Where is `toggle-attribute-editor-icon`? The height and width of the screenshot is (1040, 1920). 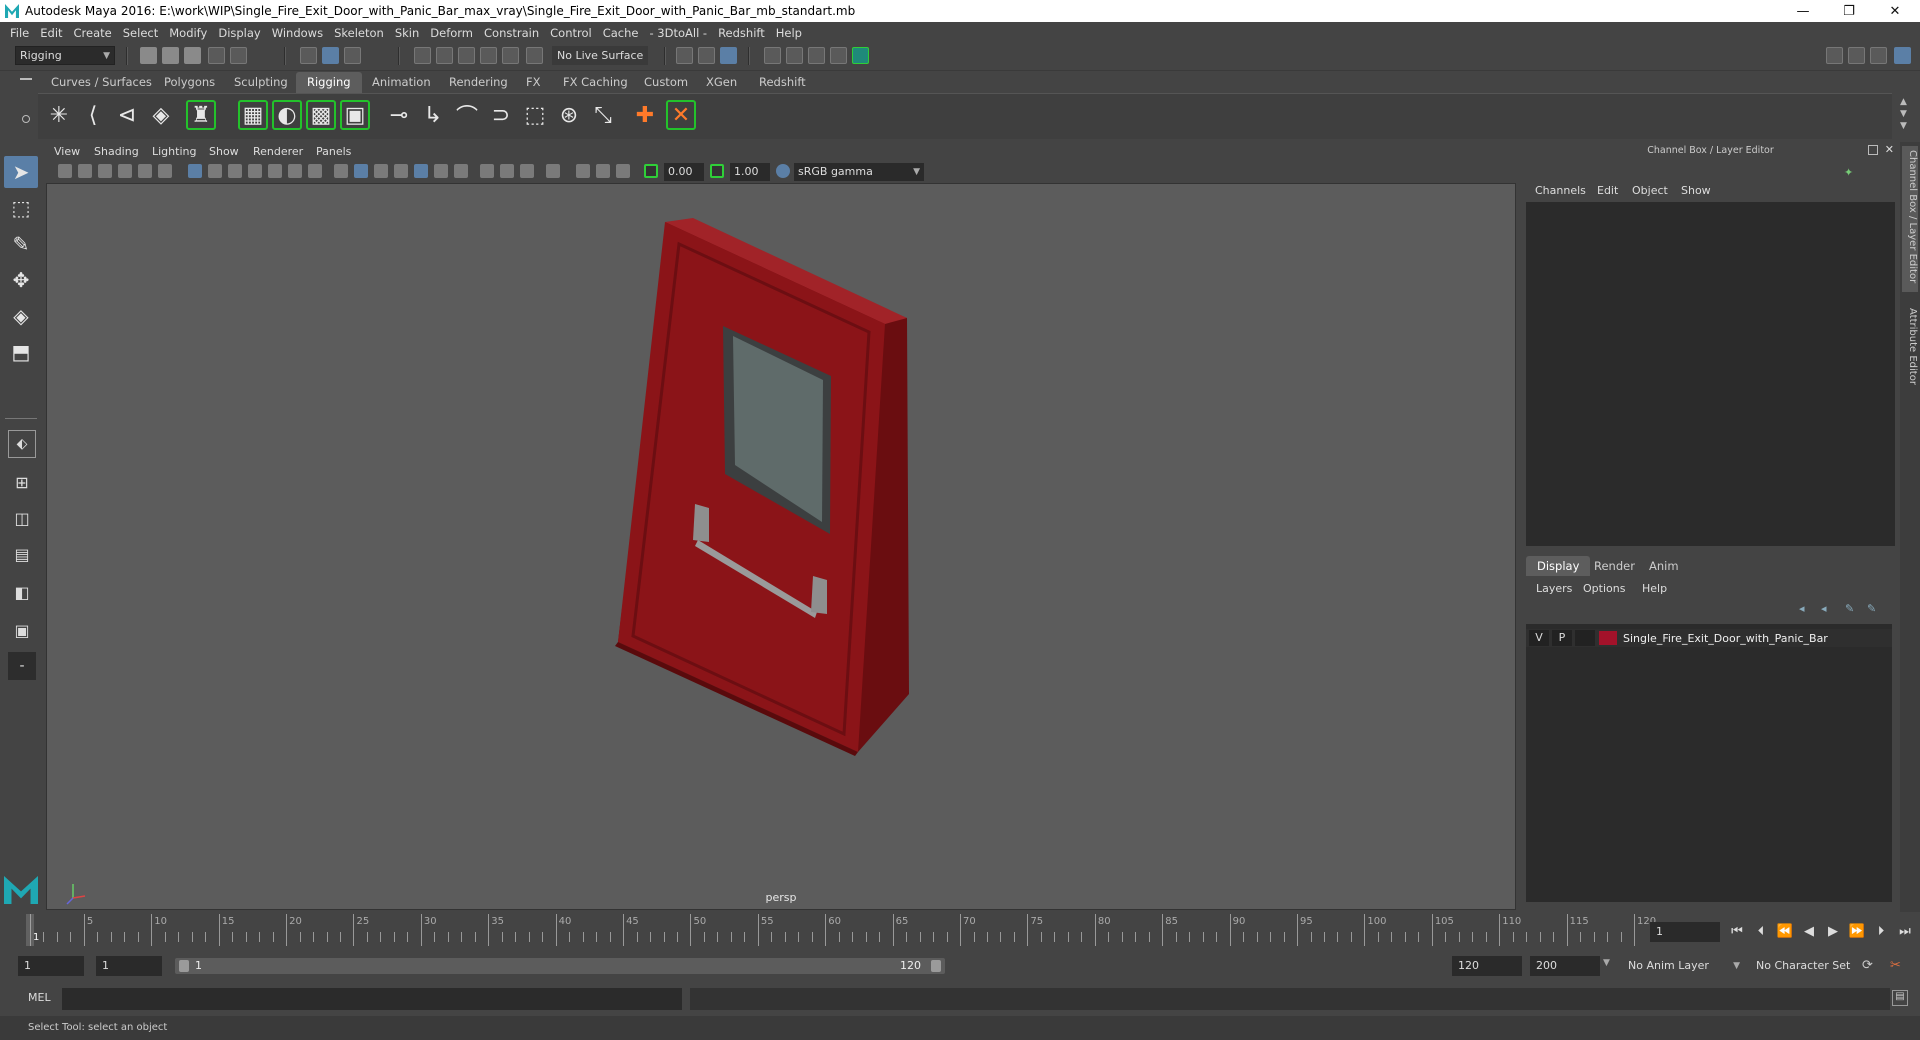 toggle-attribute-editor-icon is located at coordinates (1856, 55).